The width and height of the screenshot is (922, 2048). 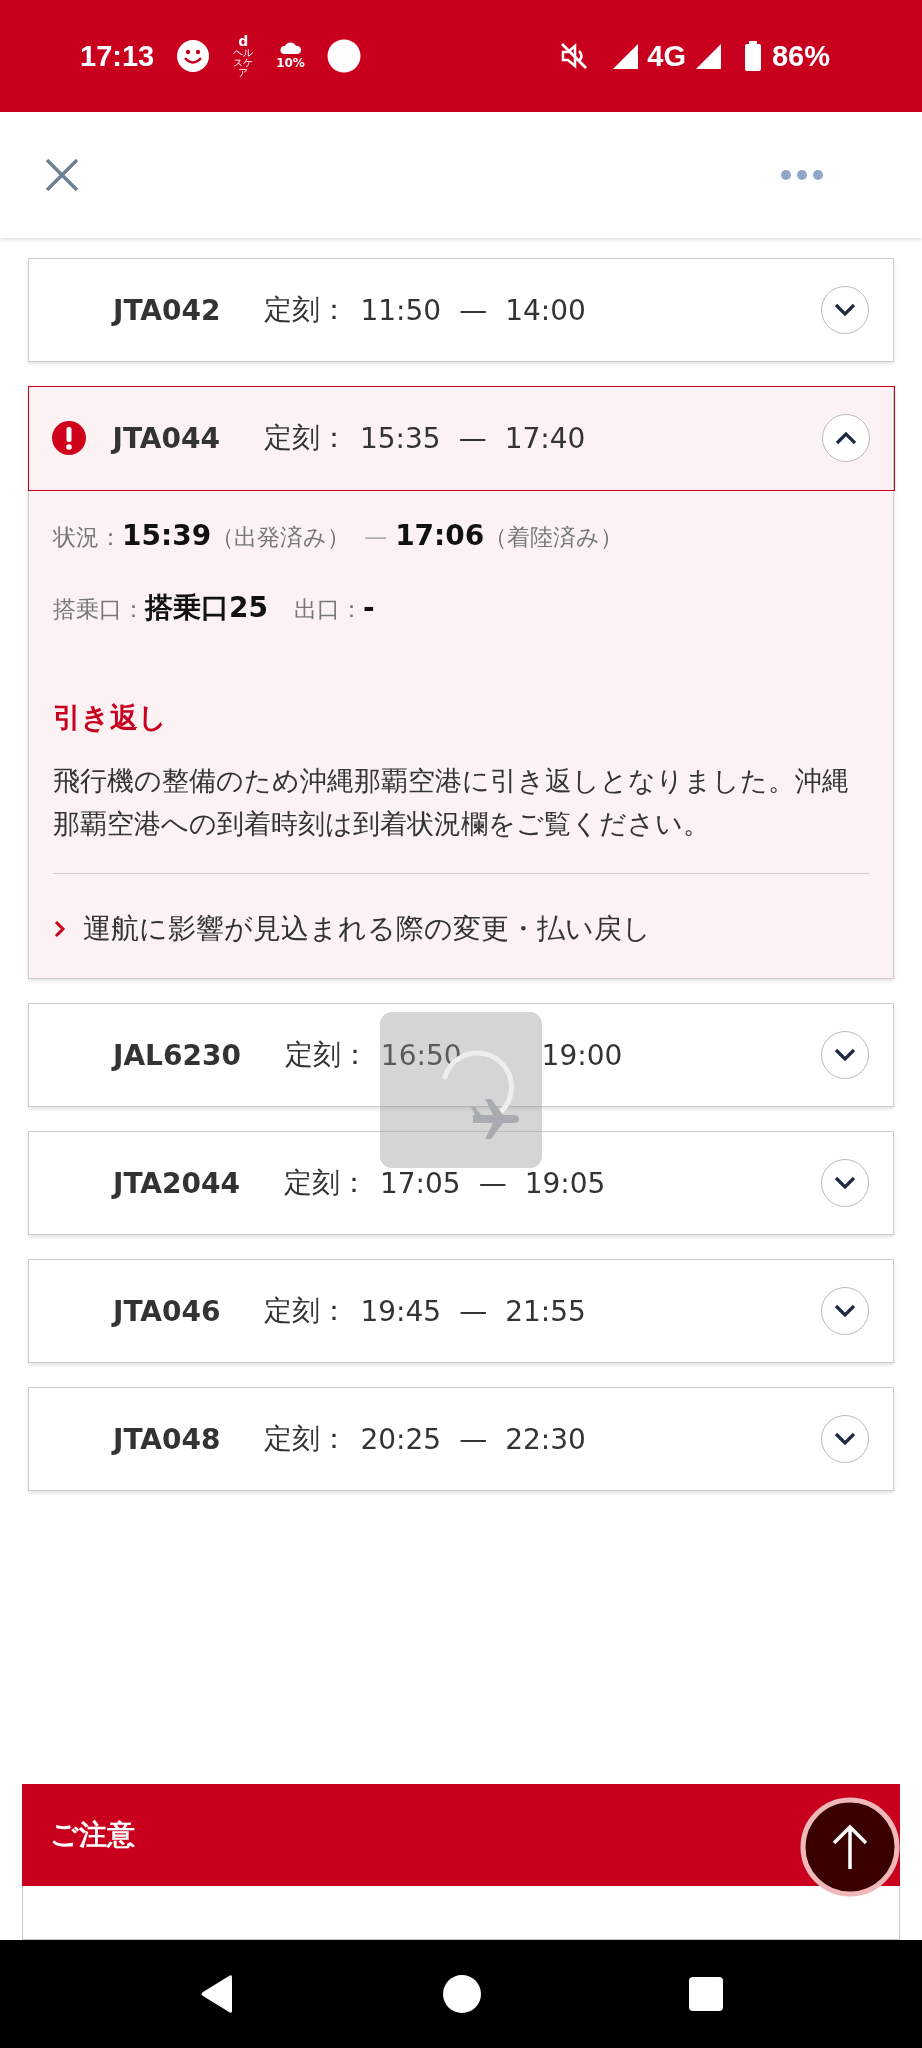 I want to click on departure-time: 19:45, so click(x=401, y=1311).